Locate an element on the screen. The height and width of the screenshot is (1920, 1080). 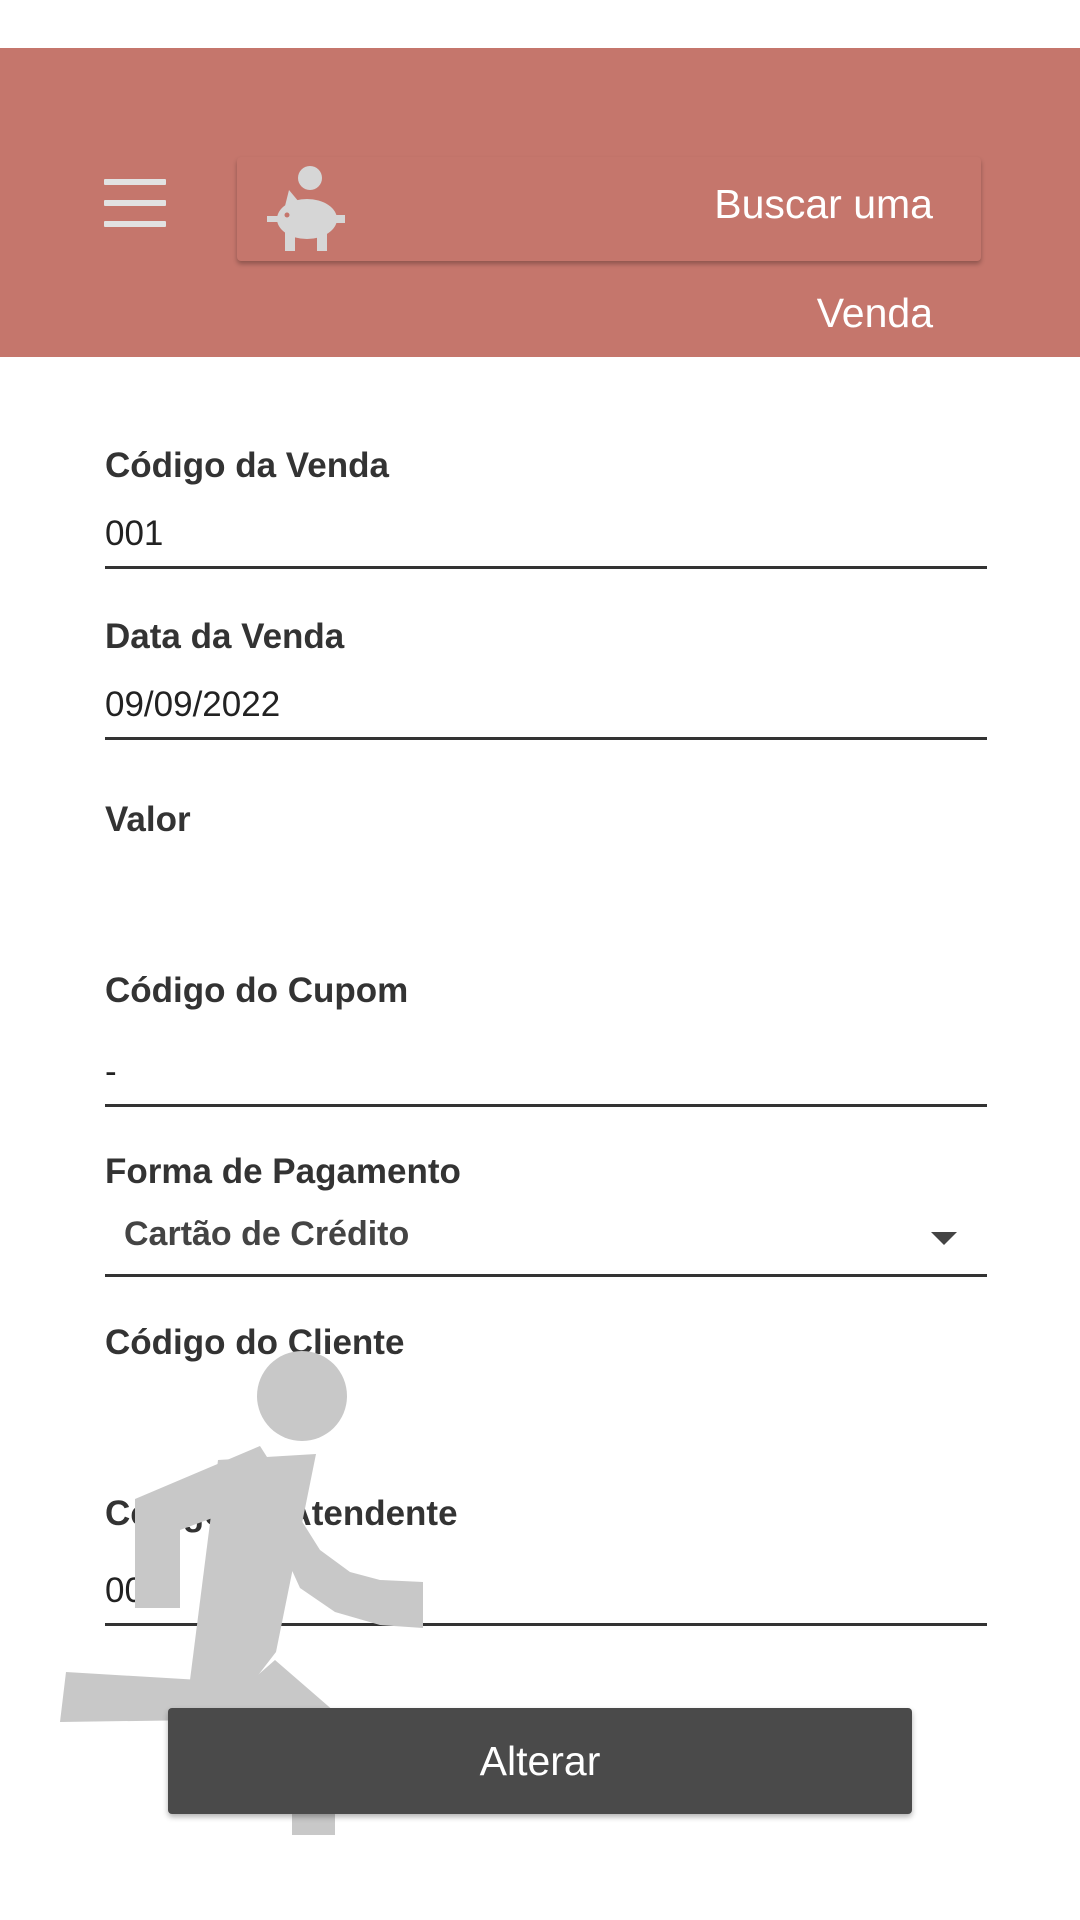
client-code-label: Código do Cliente is located at coordinates (255, 1342).